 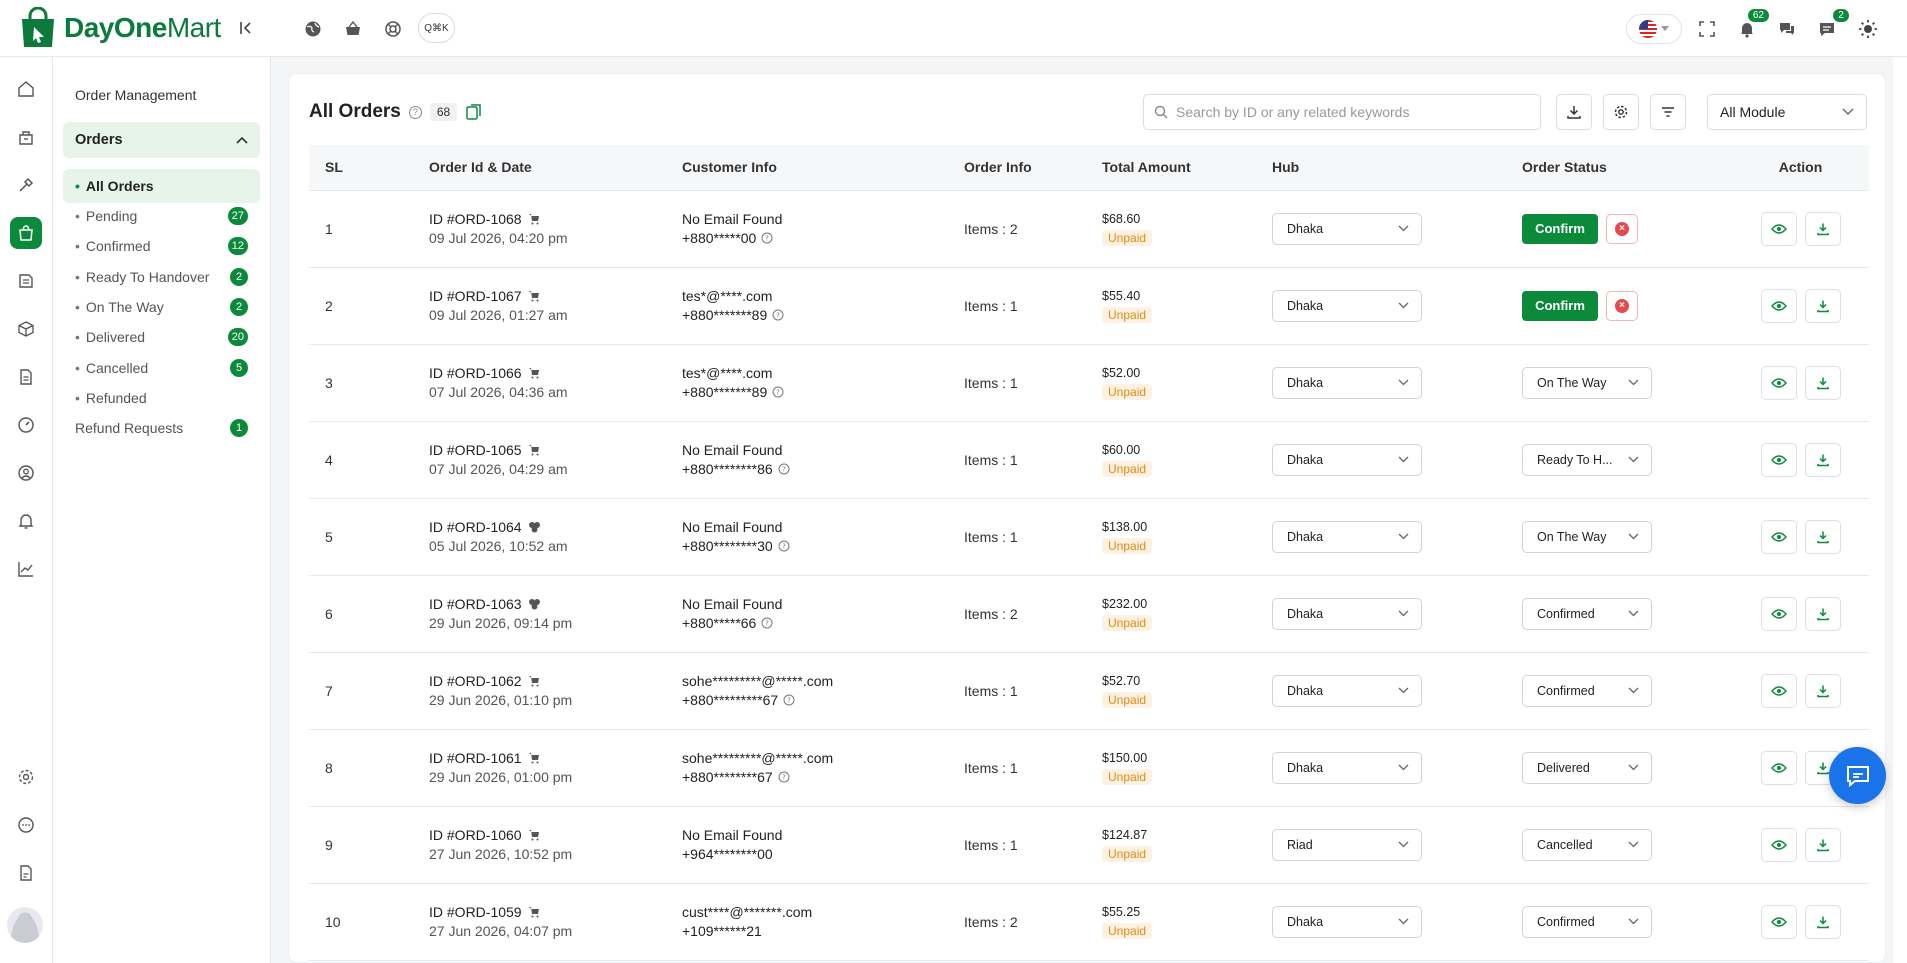 I want to click on rail-reports-document-icon, so click(x=26, y=377).